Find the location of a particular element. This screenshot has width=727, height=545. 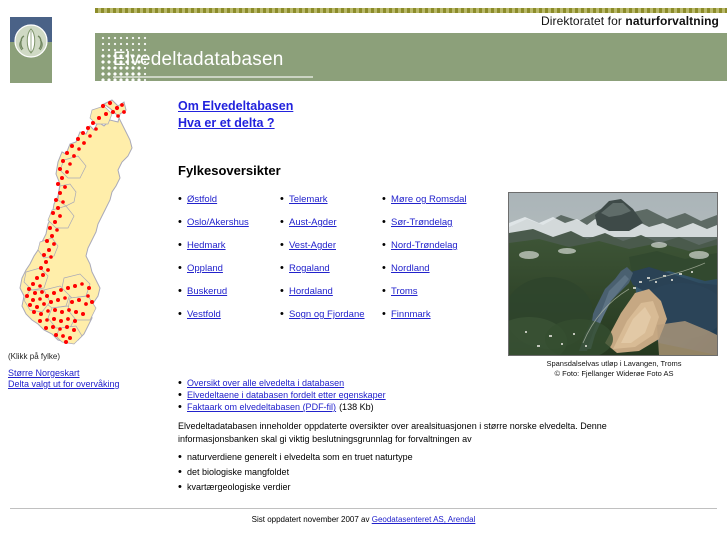

footer-updated-text: Sist oppdatert november 2007 av is located at coordinates (311, 519).